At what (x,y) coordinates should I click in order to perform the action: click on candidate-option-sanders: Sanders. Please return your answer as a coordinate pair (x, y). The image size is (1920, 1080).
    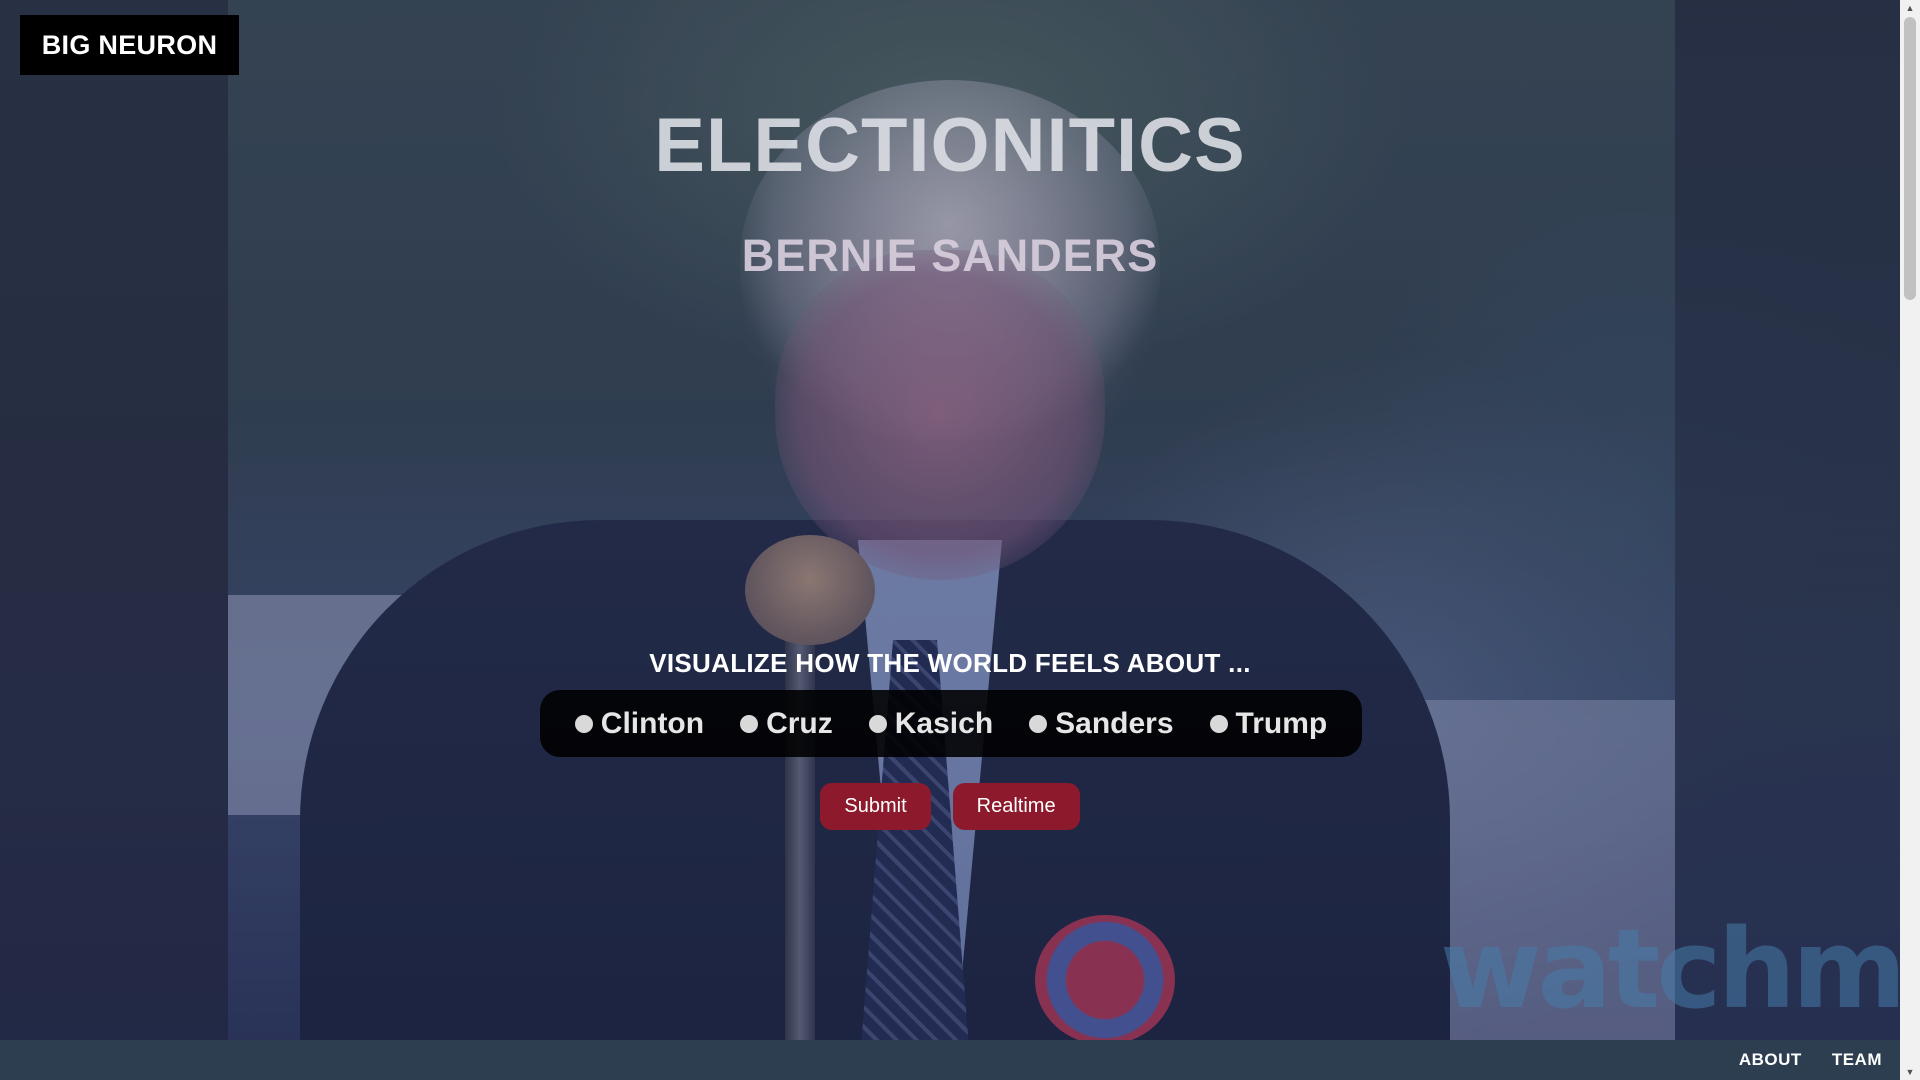
    Looking at the image, I should click on (1101, 723).